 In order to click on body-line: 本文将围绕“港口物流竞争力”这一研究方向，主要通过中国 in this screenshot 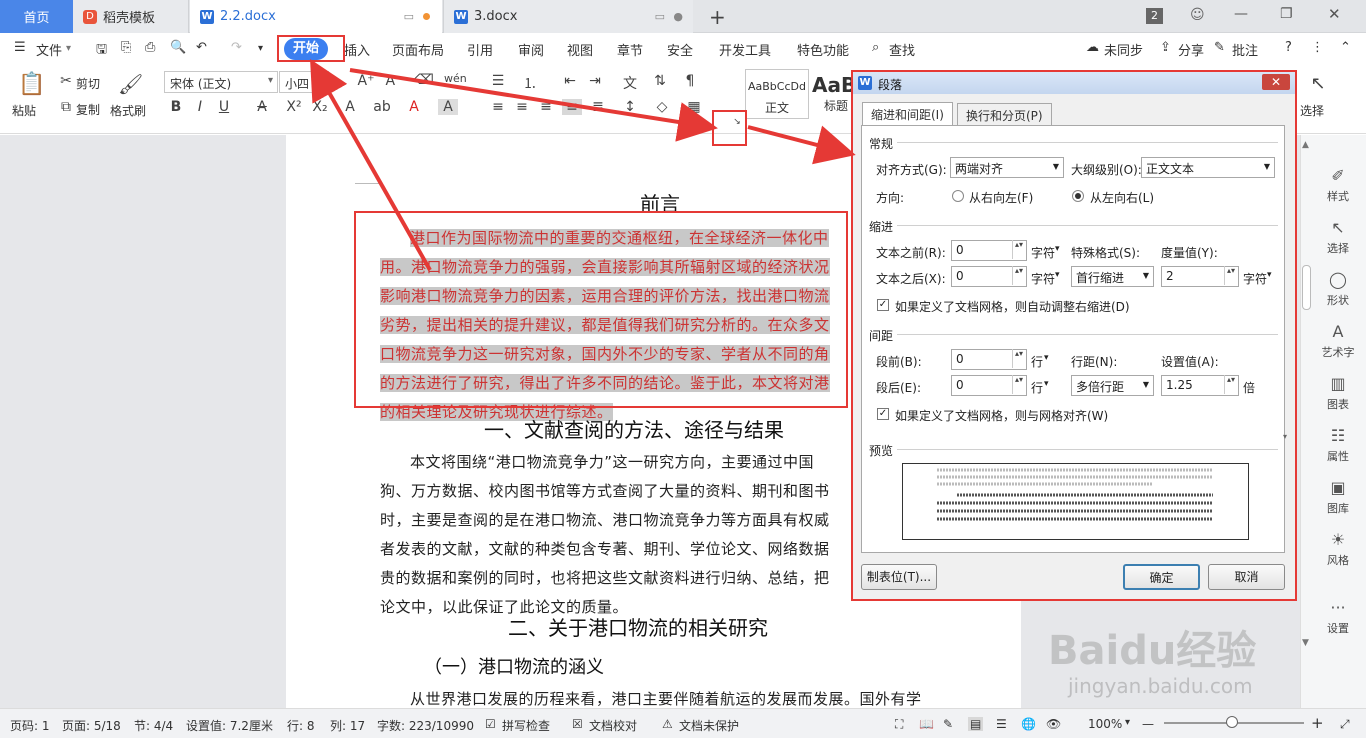, I will do `click(612, 463)`.